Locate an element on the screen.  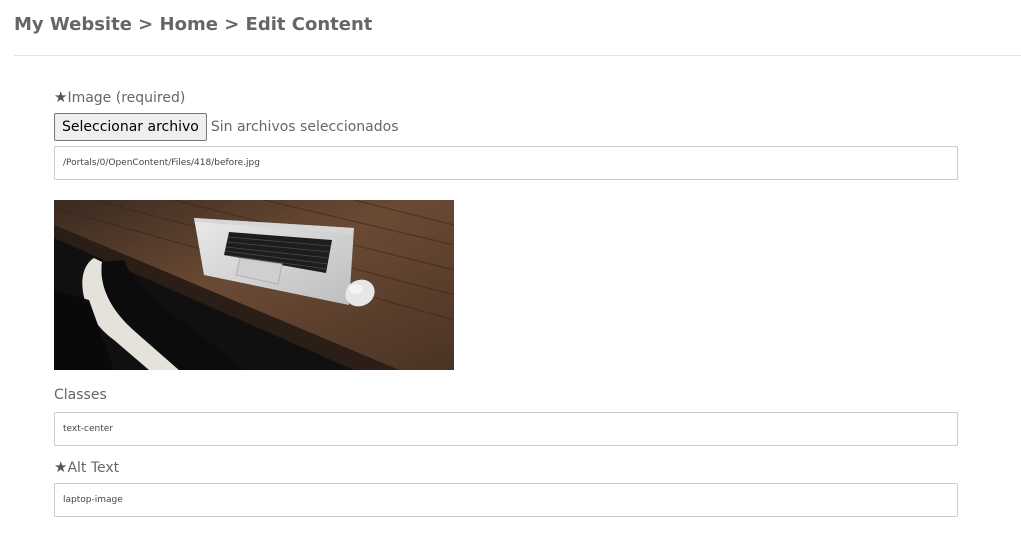
alt-text-field-label: ★Alt Text is located at coordinates (86, 467).